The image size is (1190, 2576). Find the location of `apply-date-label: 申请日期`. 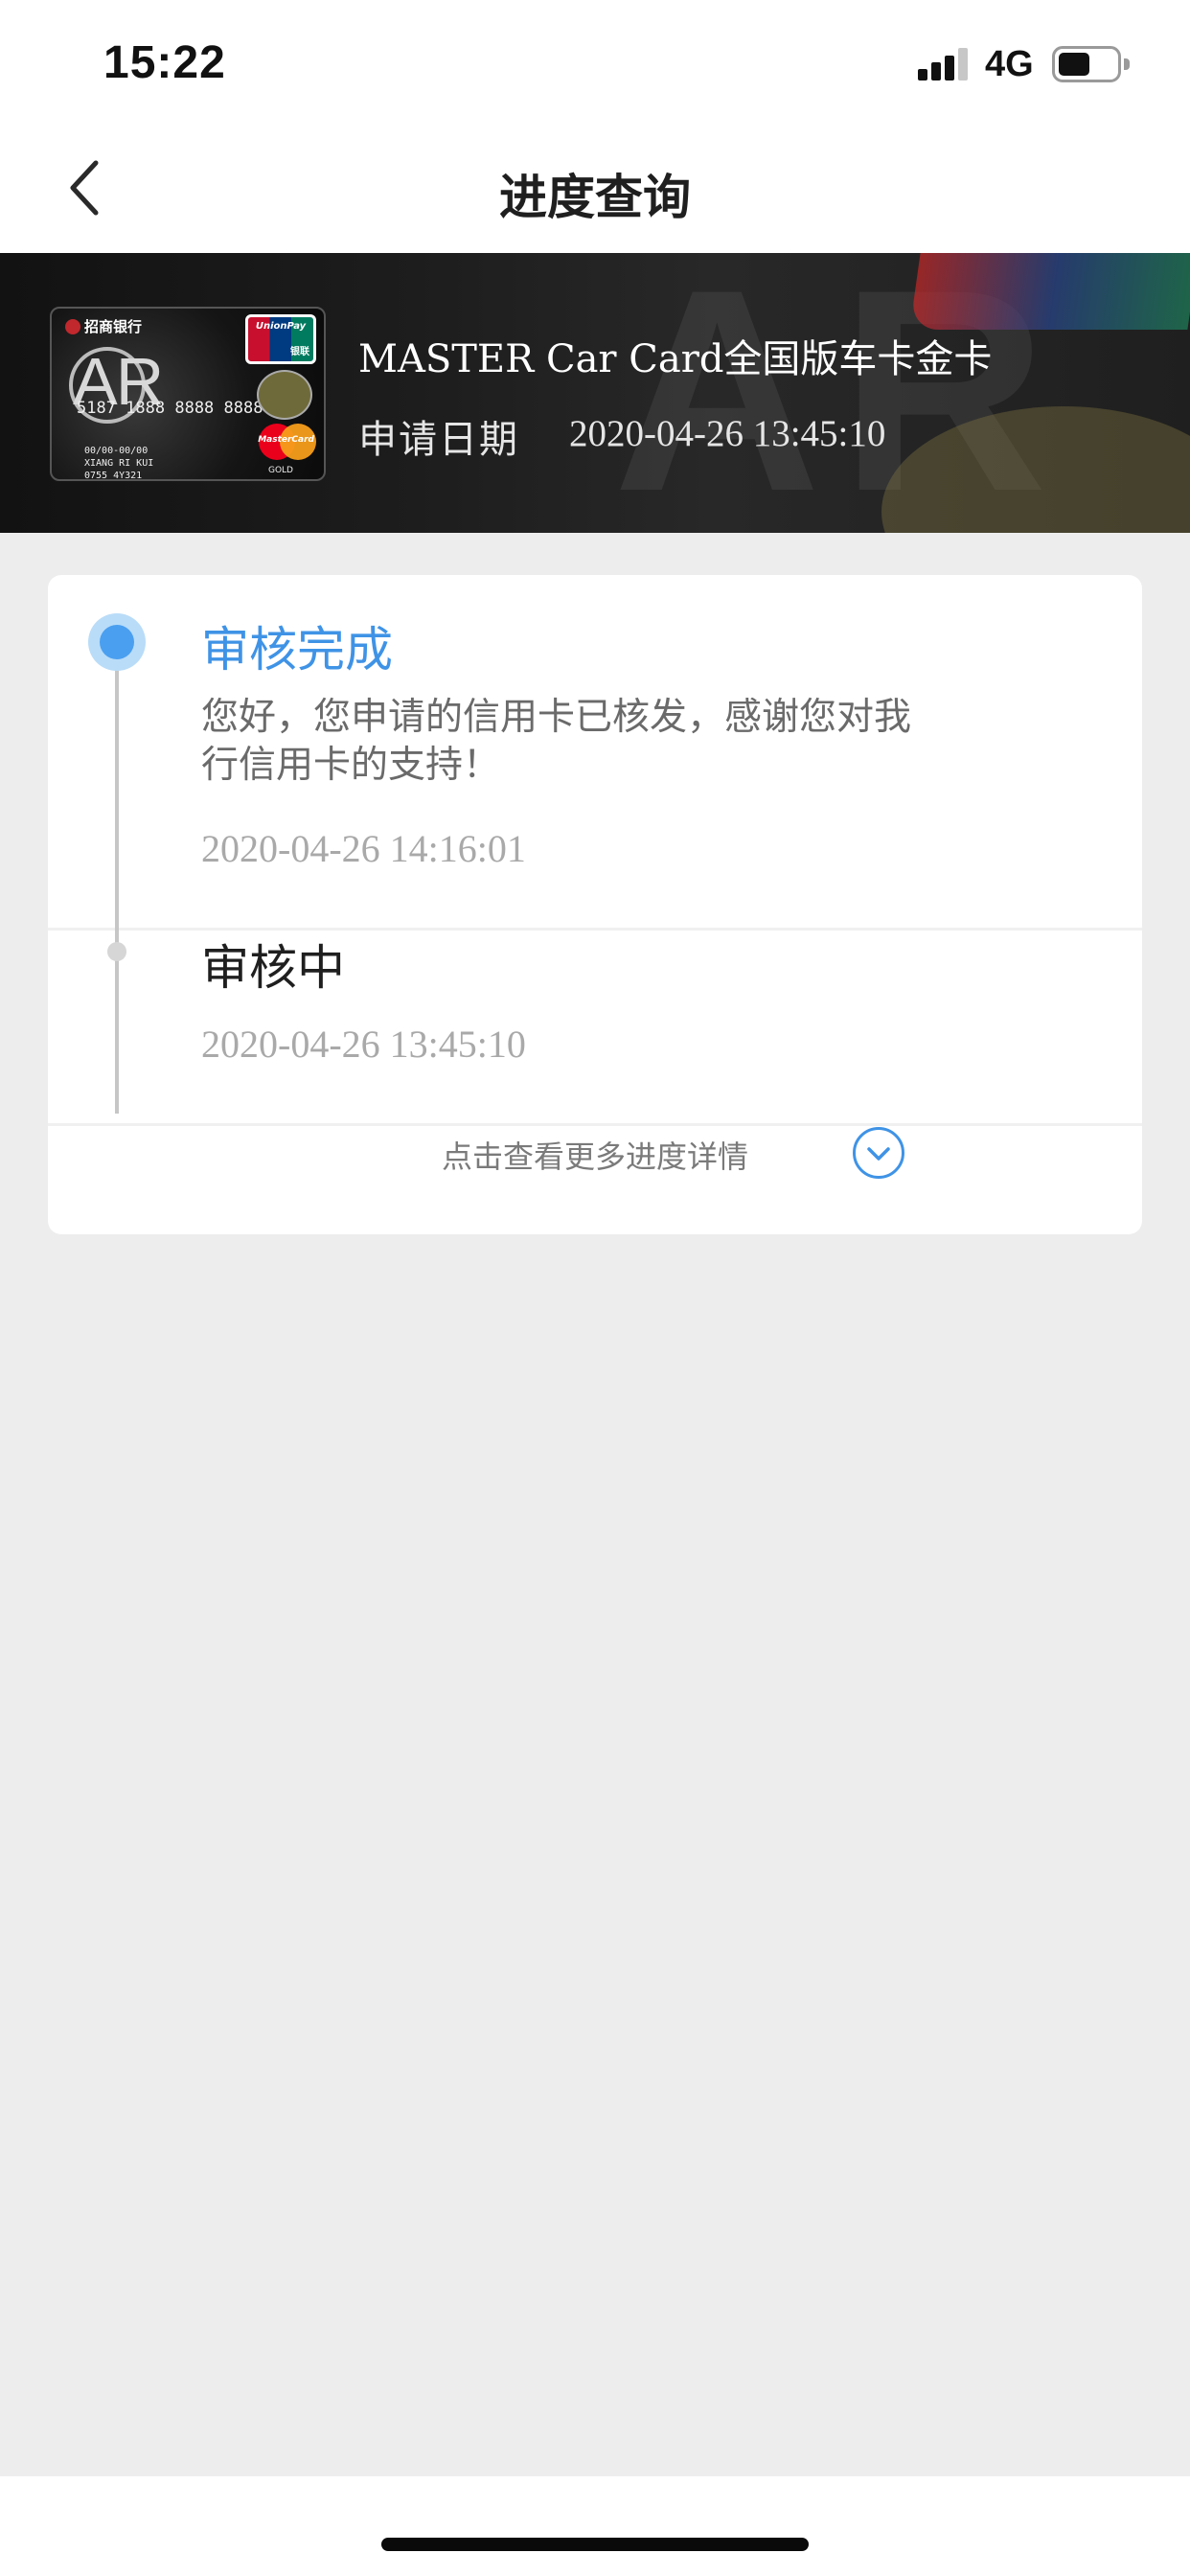

apply-date-label: 申请日期 is located at coordinates (439, 440).